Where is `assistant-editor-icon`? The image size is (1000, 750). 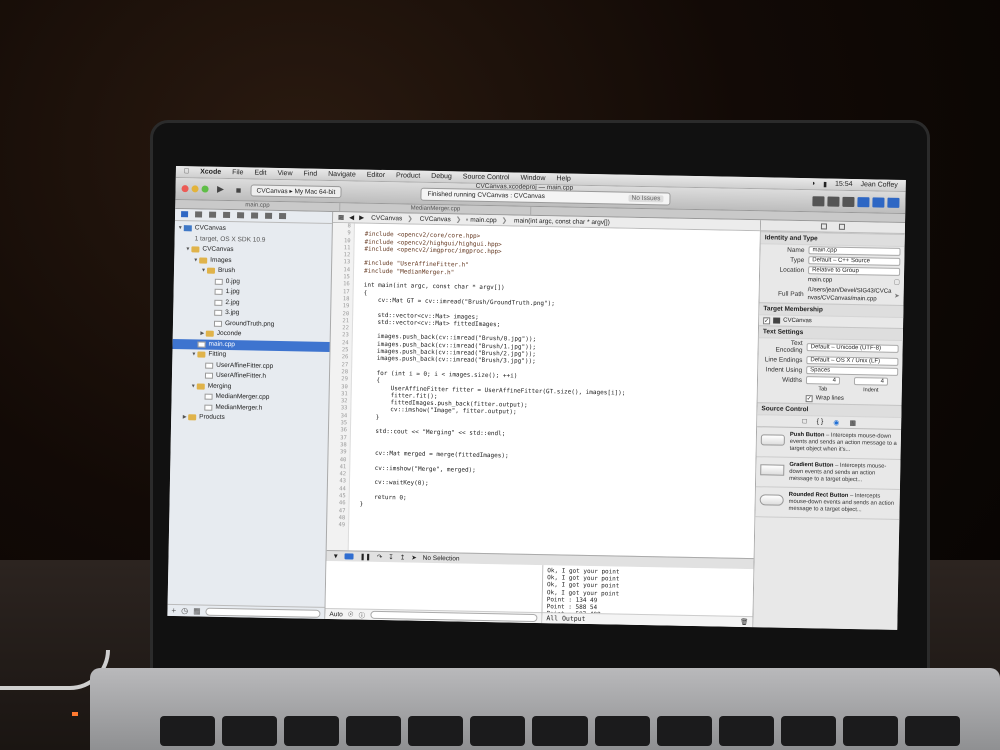 assistant-editor-icon is located at coordinates (833, 201).